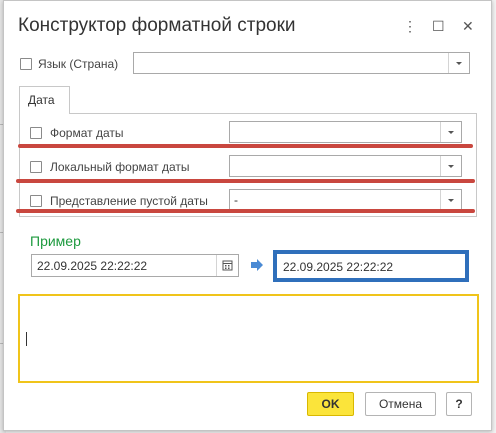 The image size is (496, 433). I want to click on close-icon: ✕, so click(468, 26).